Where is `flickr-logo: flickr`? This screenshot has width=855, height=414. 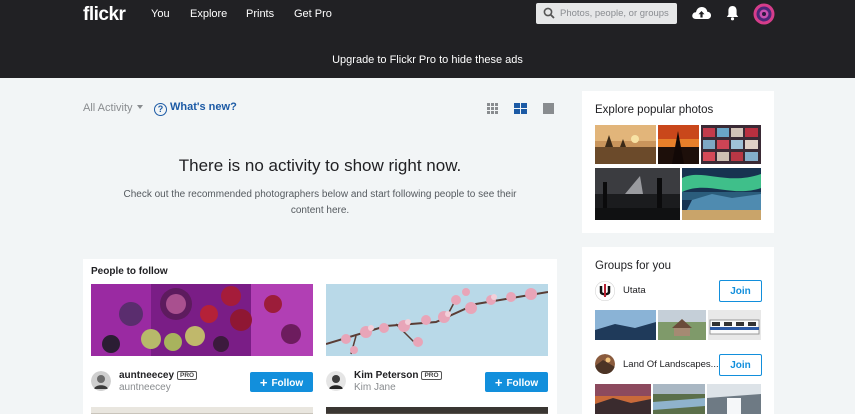
flickr-logo: flickr is located at coordinates (104, 15).